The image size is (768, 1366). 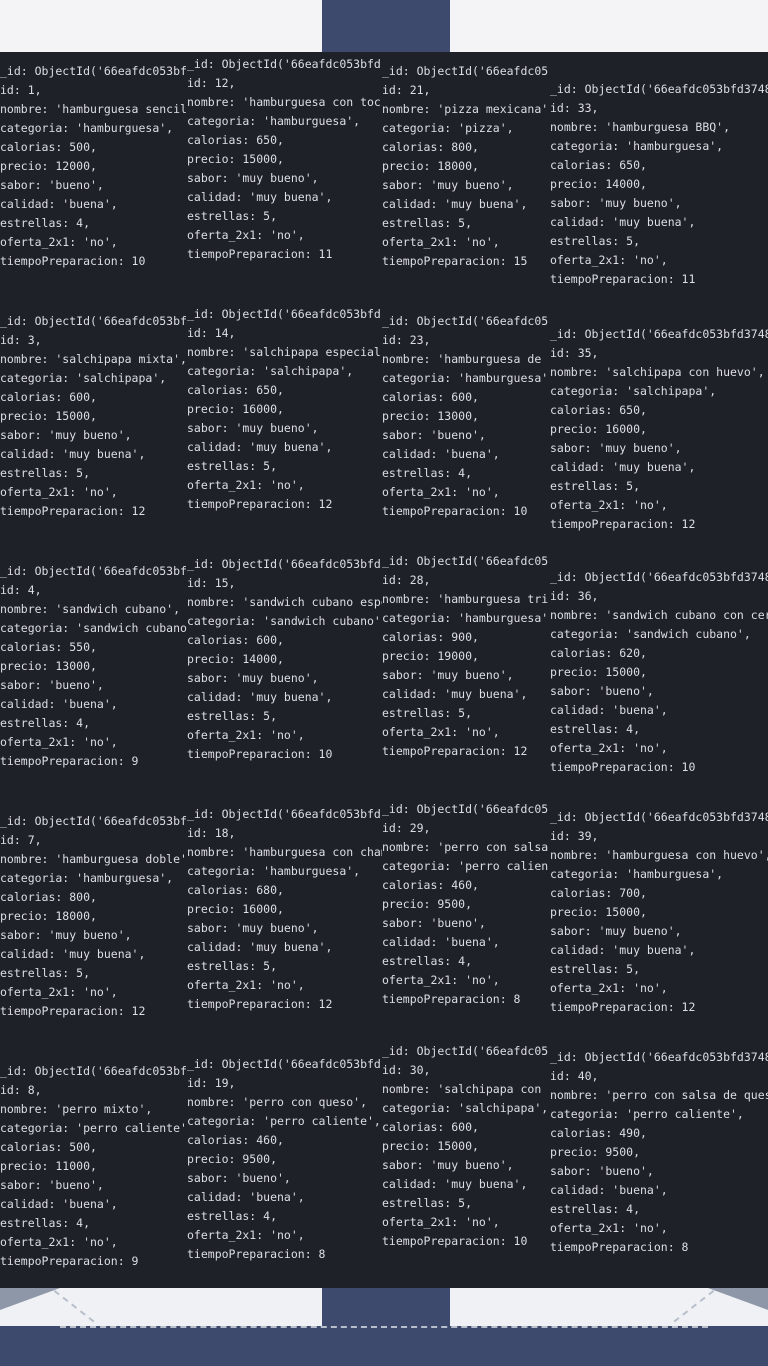 What do you see at coordinates (465, 109) in the screenshot?
I see `document-field-line: nombre: 'pizza mexicana',` at bounding box center [465, 109].